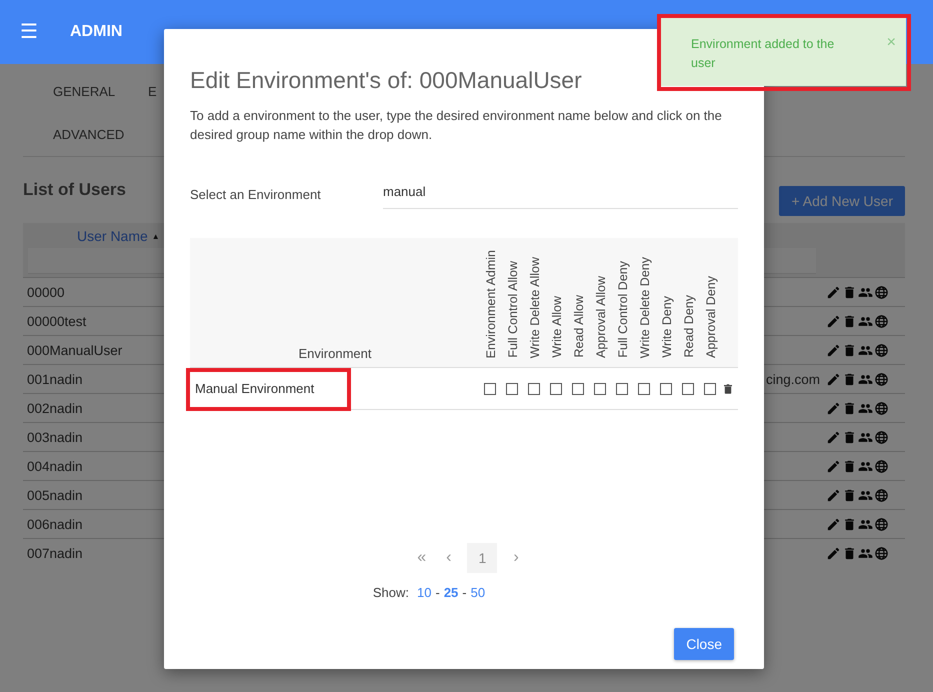  Describe the element at coordinates (513, 309) in the screenshot. I see `column-header: Full Control Allow` at that location.